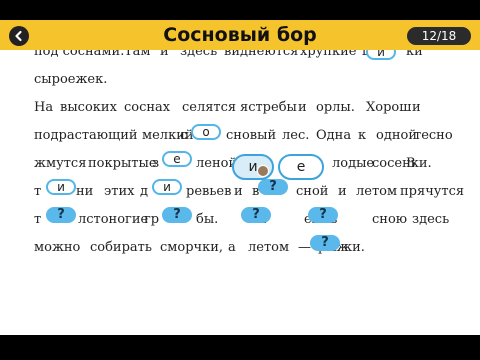  I want to click on word: гр, so click(152, 219).